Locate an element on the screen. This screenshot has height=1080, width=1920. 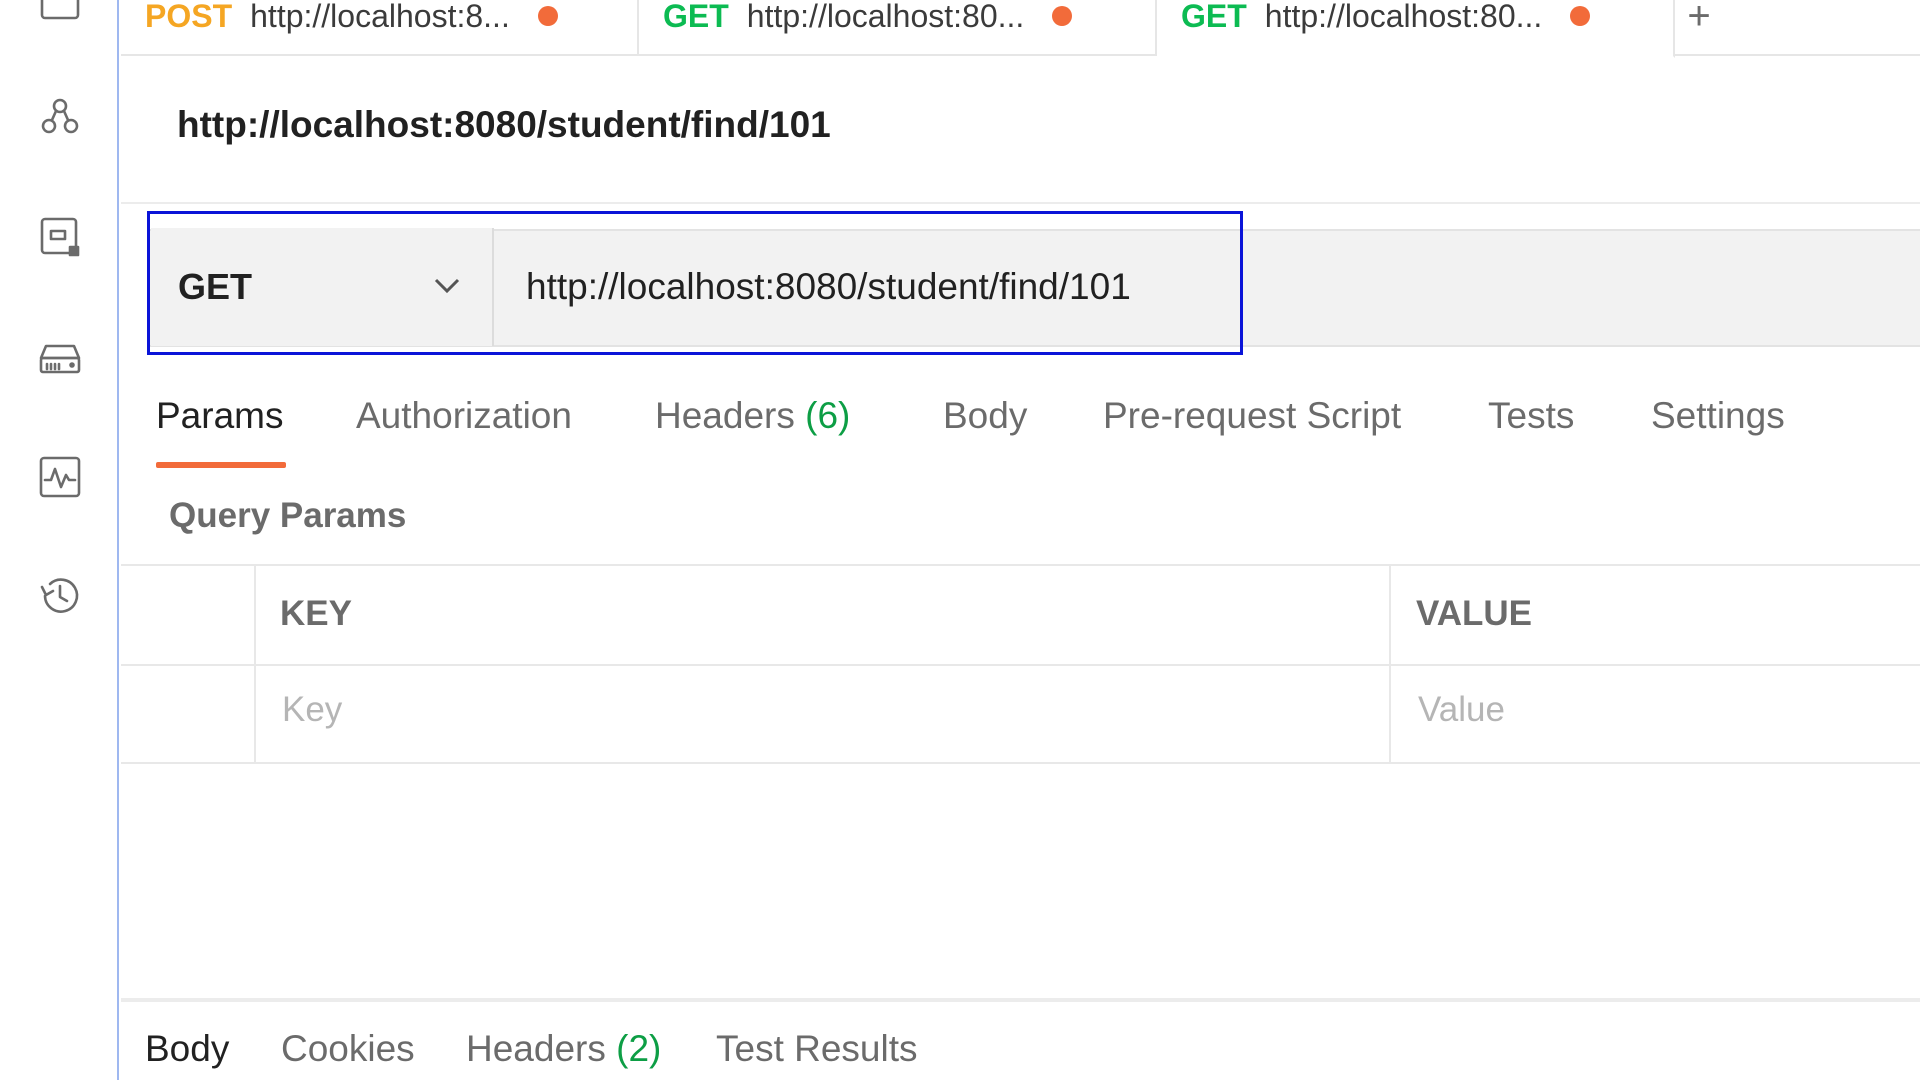
tab-tests: Tests is located at coordinates (1531, 416).